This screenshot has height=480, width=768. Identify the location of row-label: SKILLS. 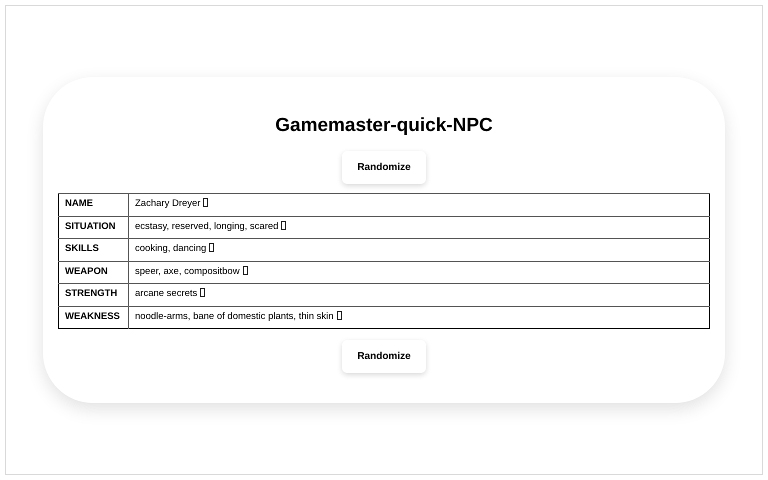
(82, 248).